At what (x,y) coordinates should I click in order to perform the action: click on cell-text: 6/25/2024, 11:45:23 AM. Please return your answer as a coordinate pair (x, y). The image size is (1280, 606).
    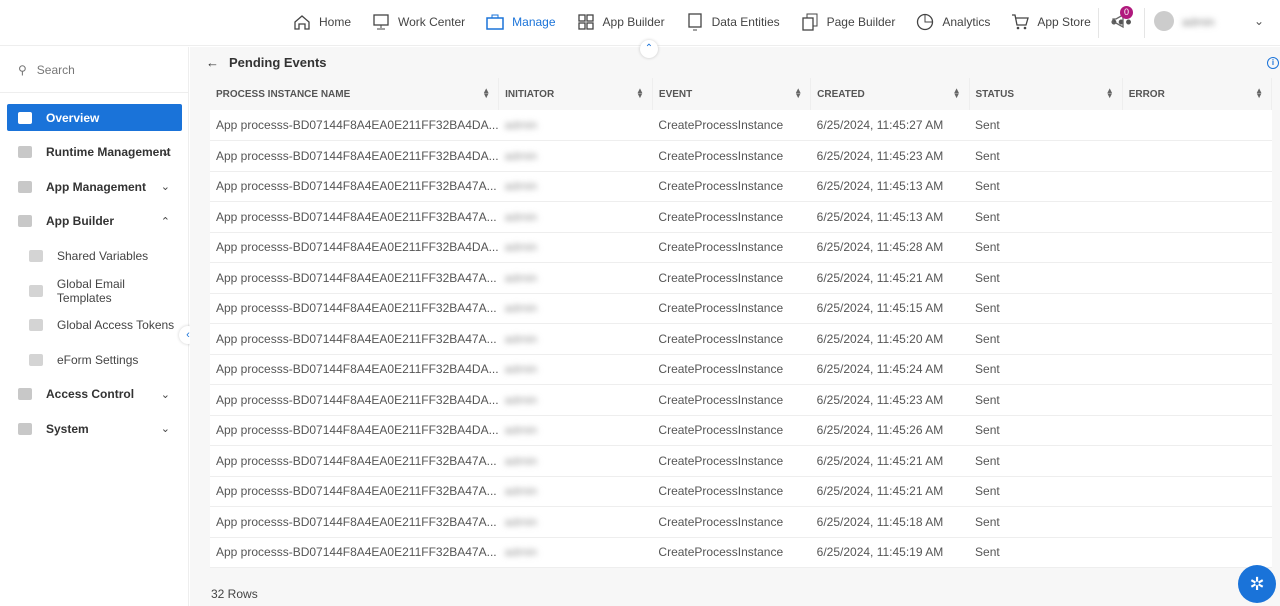
    Looking at the image, I should click on (880, 399).